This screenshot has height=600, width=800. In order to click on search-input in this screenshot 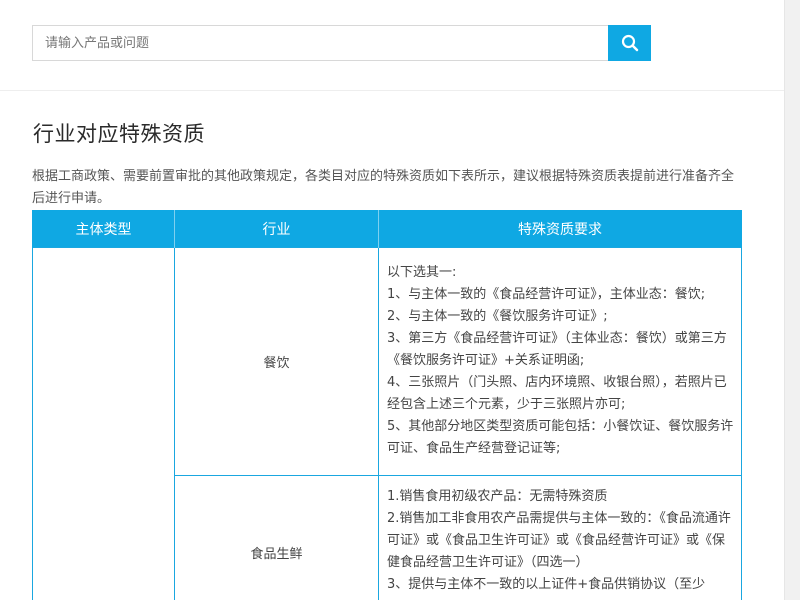, I will do `click(320, 43)`.